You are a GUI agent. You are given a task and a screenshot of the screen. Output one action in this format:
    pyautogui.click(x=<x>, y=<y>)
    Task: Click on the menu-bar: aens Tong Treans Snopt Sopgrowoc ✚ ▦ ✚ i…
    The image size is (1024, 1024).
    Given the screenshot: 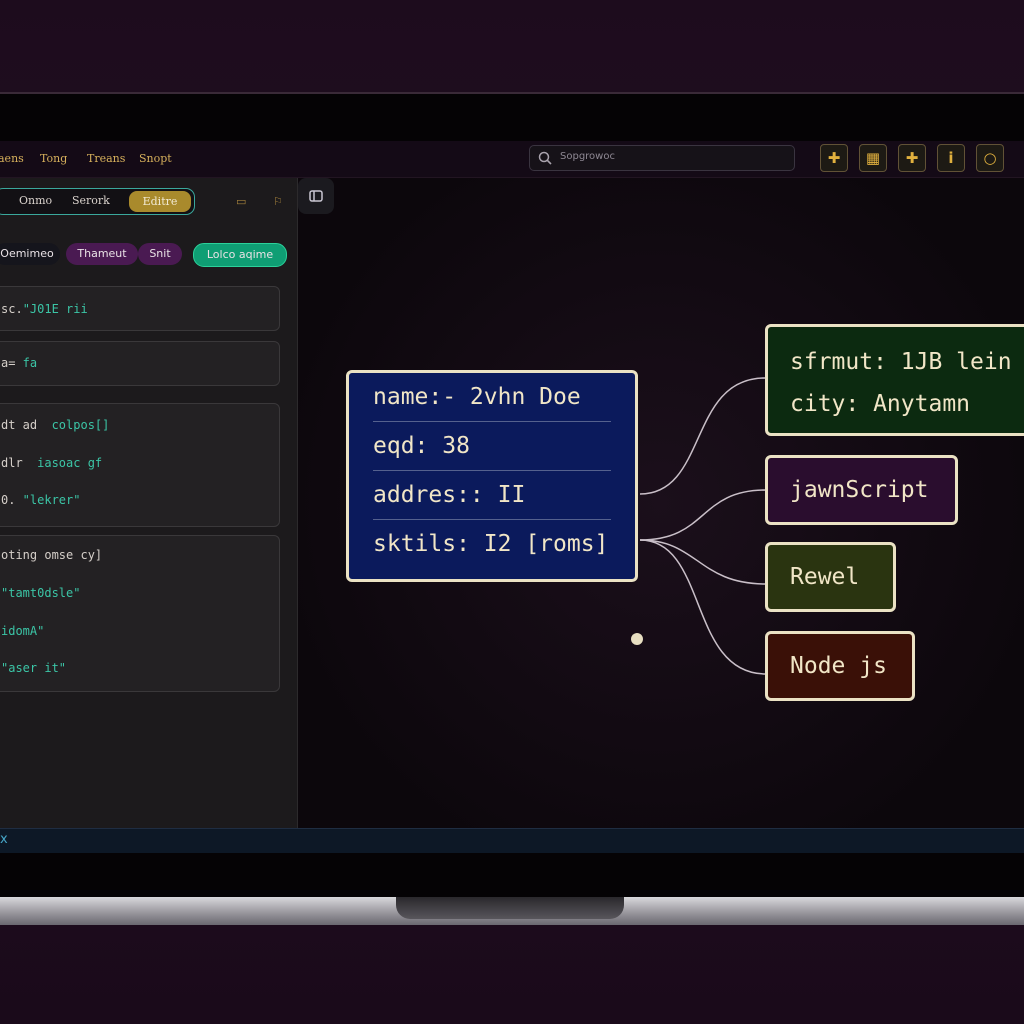 What is the action you would take?
    pyautogui.click(x=512, y=159)
    